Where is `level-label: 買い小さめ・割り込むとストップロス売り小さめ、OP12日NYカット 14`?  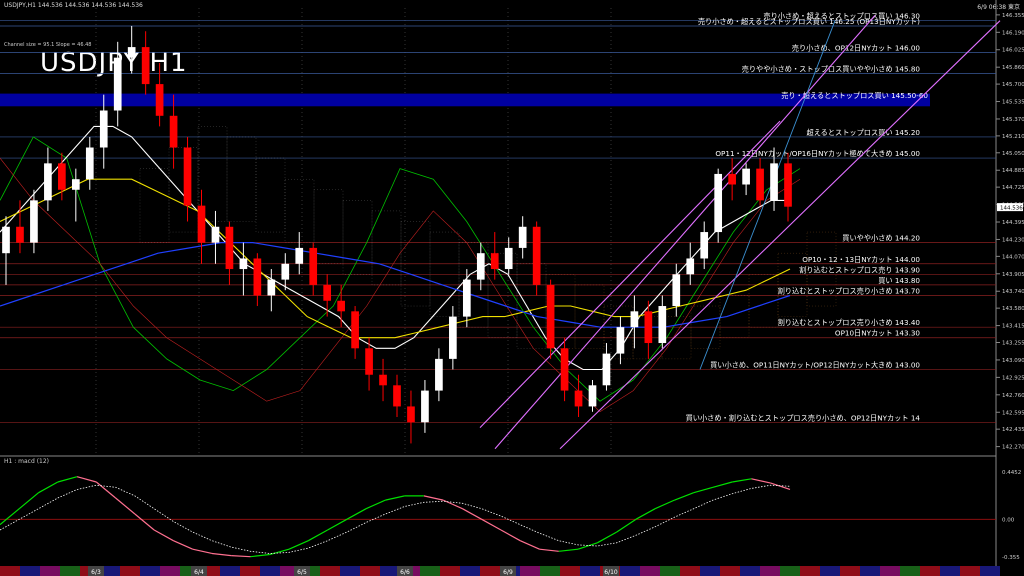 level-label: 買い小さめ・割り込むとストップロス売り小さめ、OP12日NYカット 14 is located at coordinates (803, 417).